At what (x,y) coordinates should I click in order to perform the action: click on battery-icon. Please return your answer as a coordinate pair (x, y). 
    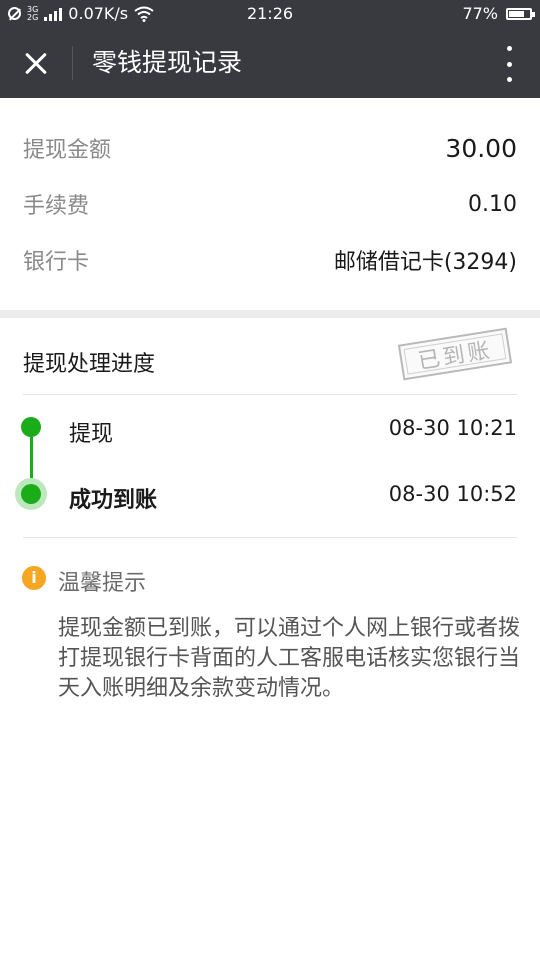
    Looking at the image, I should click on (520, 13).